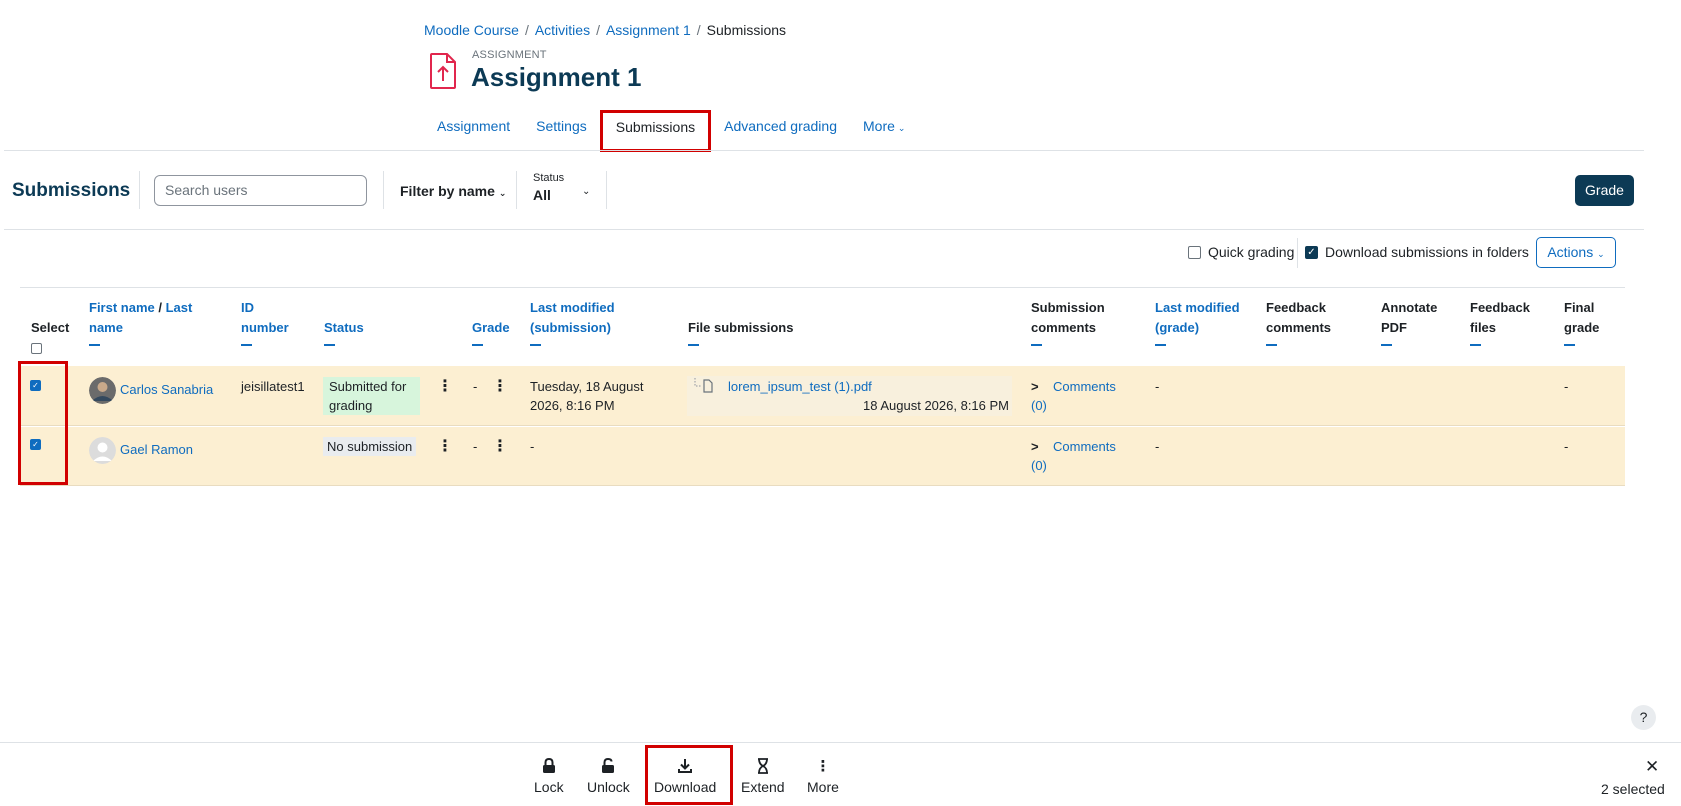 Image resolution: width=1681 pixels, height=806 pixels. I want to click on last-modified-value: -, so click(532, 446).